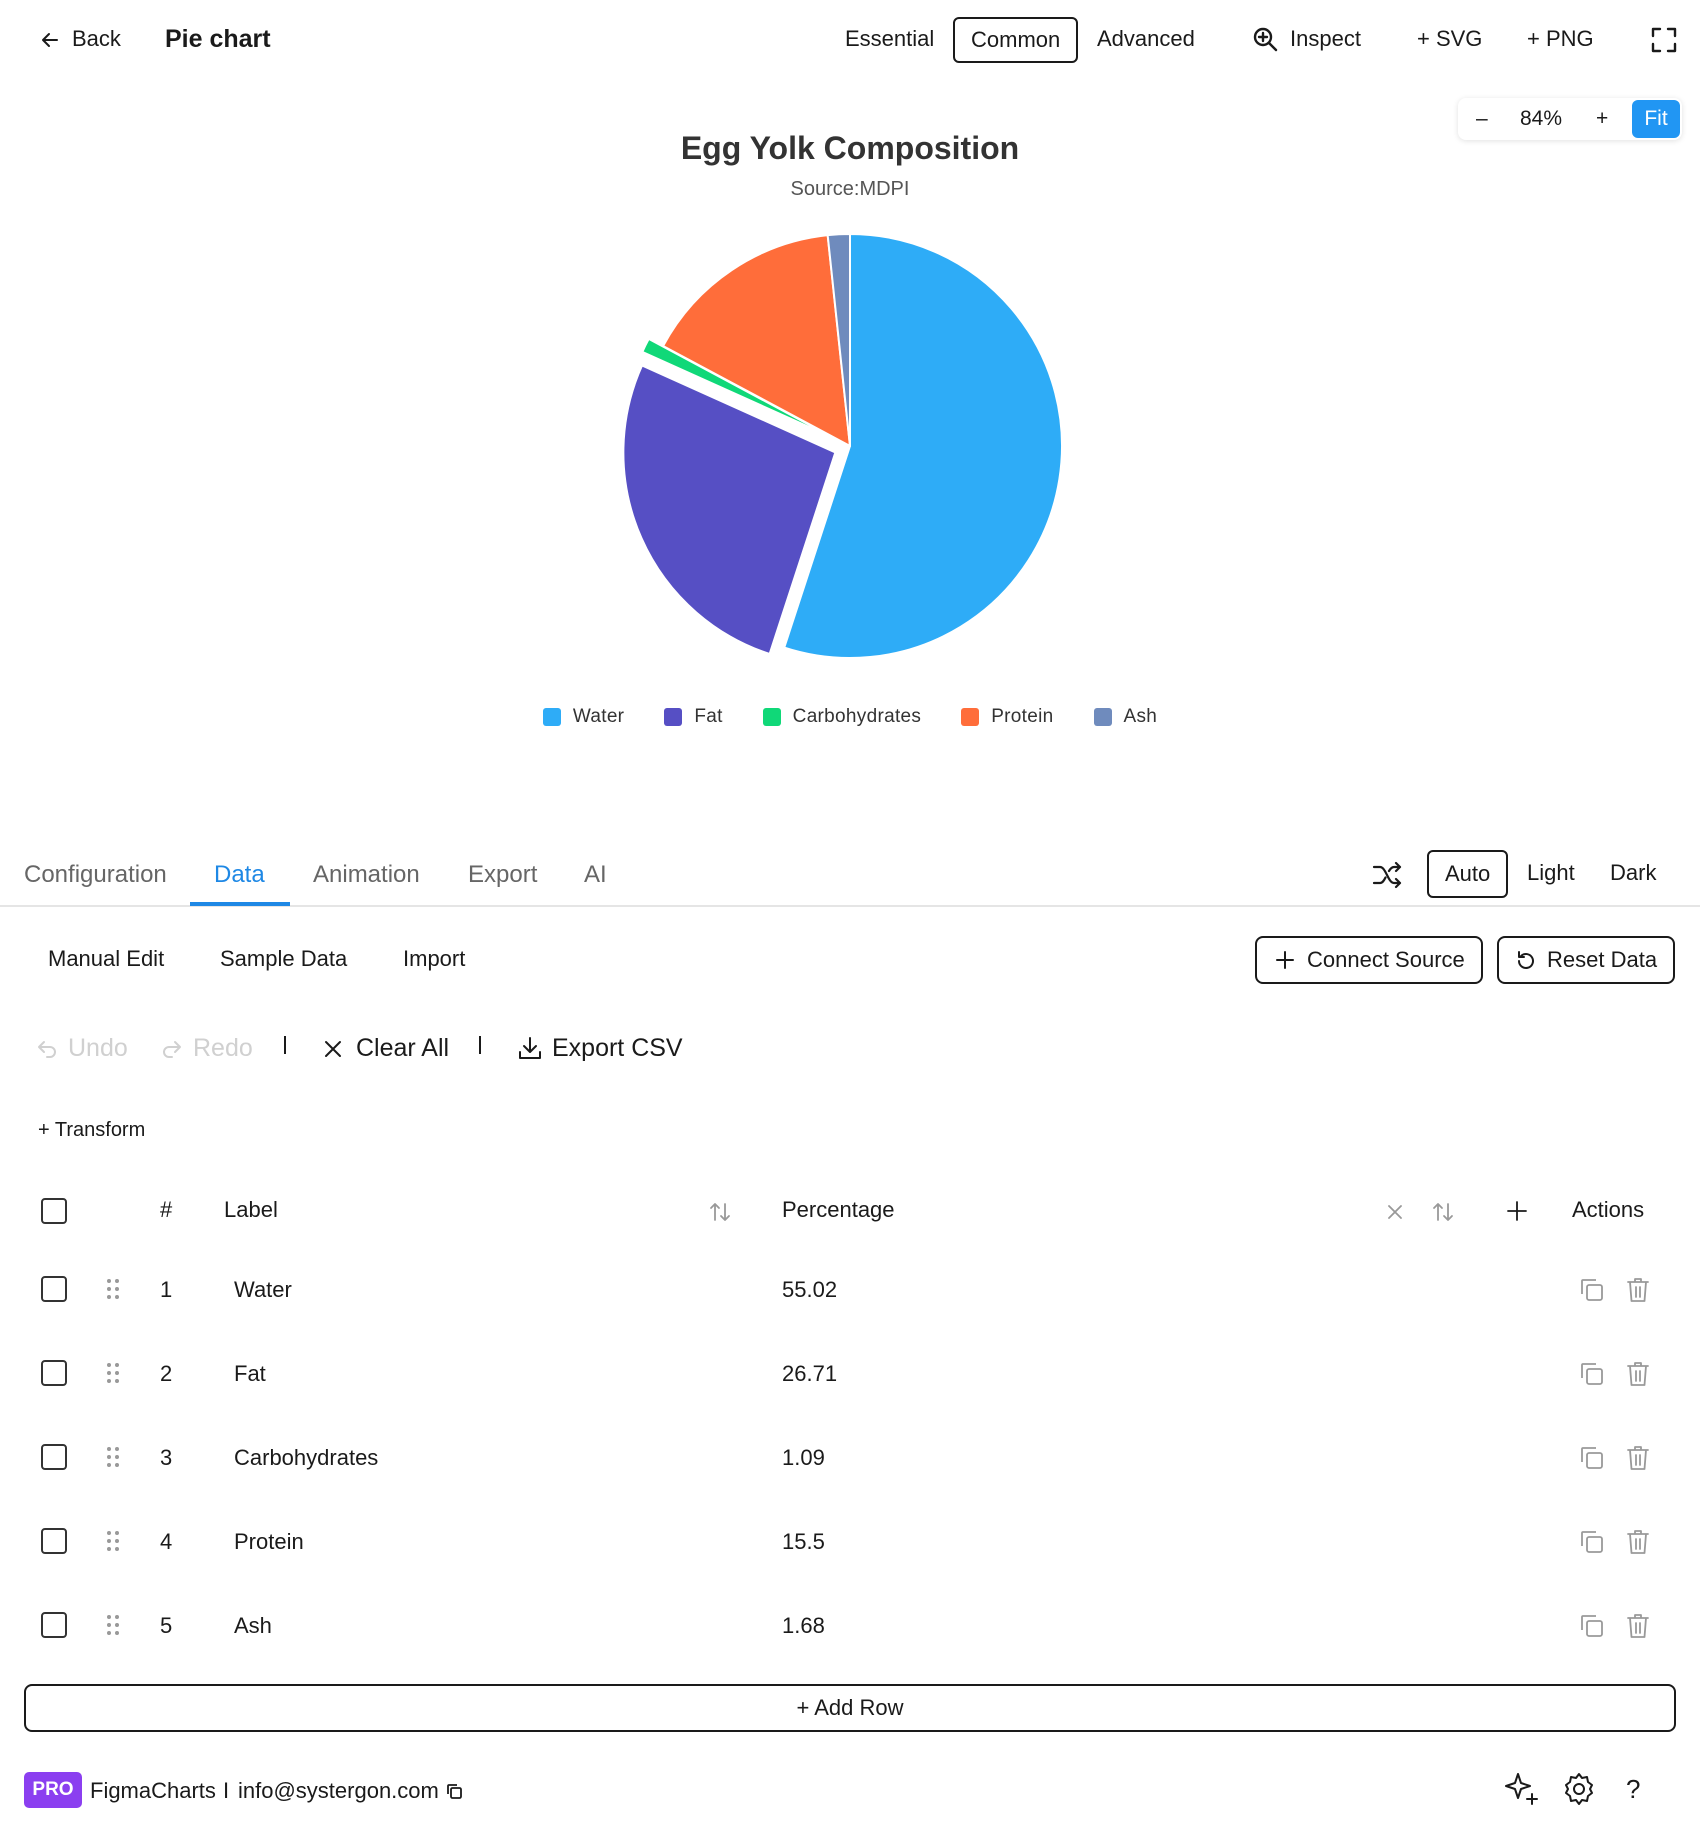  What do you see at coordinates (253, 1626) in the screenshot?
I see `row-label: Ash` at bounding box center [253, 1626].